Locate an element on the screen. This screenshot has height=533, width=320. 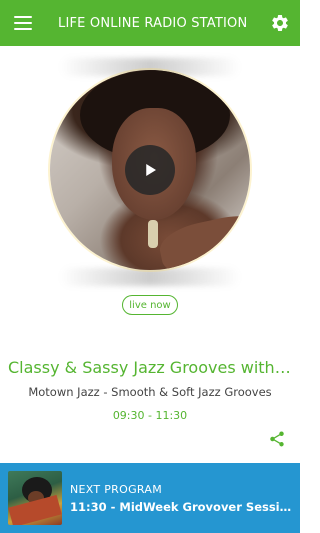
share-icon is located at coordinates (277, 439).